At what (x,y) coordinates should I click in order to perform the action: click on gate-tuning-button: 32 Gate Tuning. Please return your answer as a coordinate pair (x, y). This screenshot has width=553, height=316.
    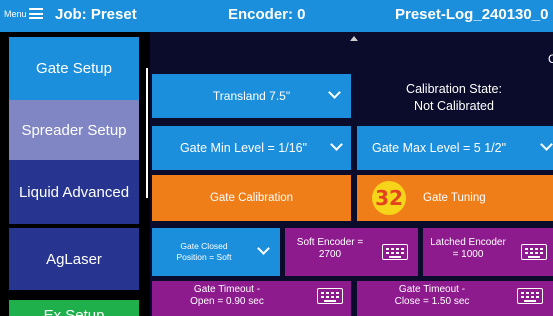
    Looking at the image, I should click on (455, 198).